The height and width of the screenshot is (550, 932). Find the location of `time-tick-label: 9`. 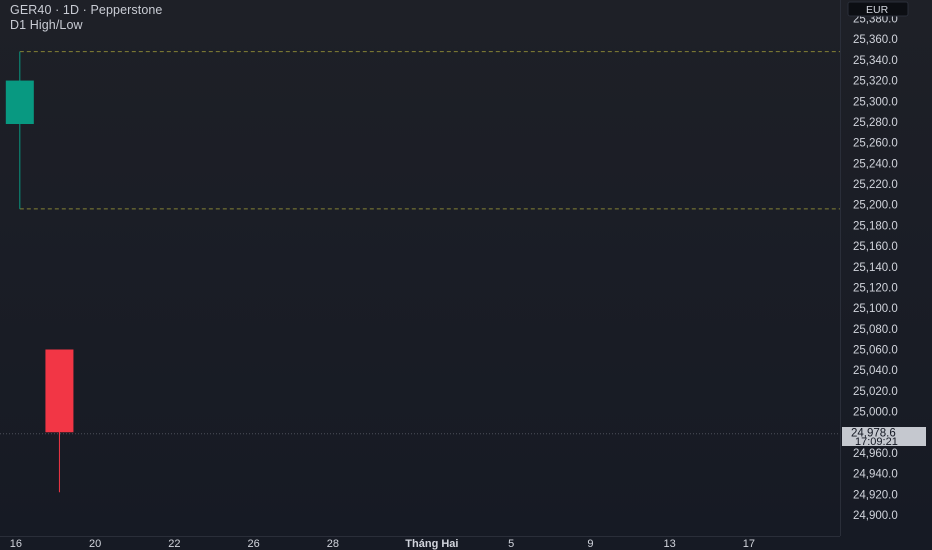

time-tick-label: 9 is located at coordinates (590, 544).